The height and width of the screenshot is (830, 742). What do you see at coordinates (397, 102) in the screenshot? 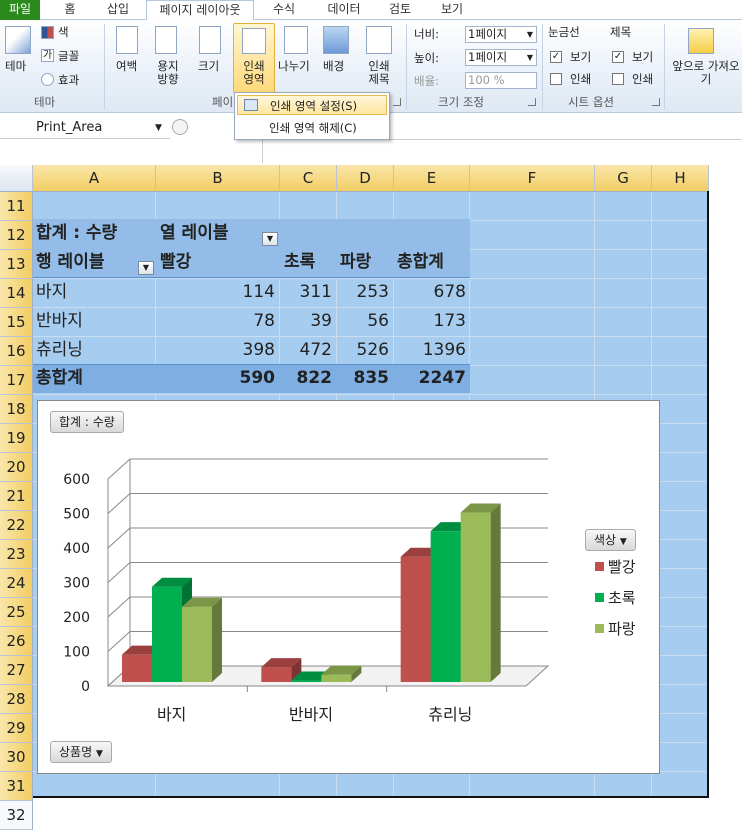
I see `page-setup-launcher-icon` at bounding box center [397, 102].